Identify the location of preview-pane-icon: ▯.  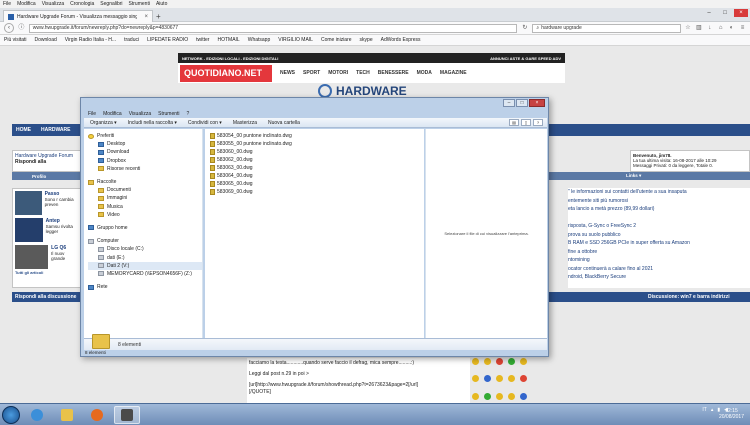
(526, 122).